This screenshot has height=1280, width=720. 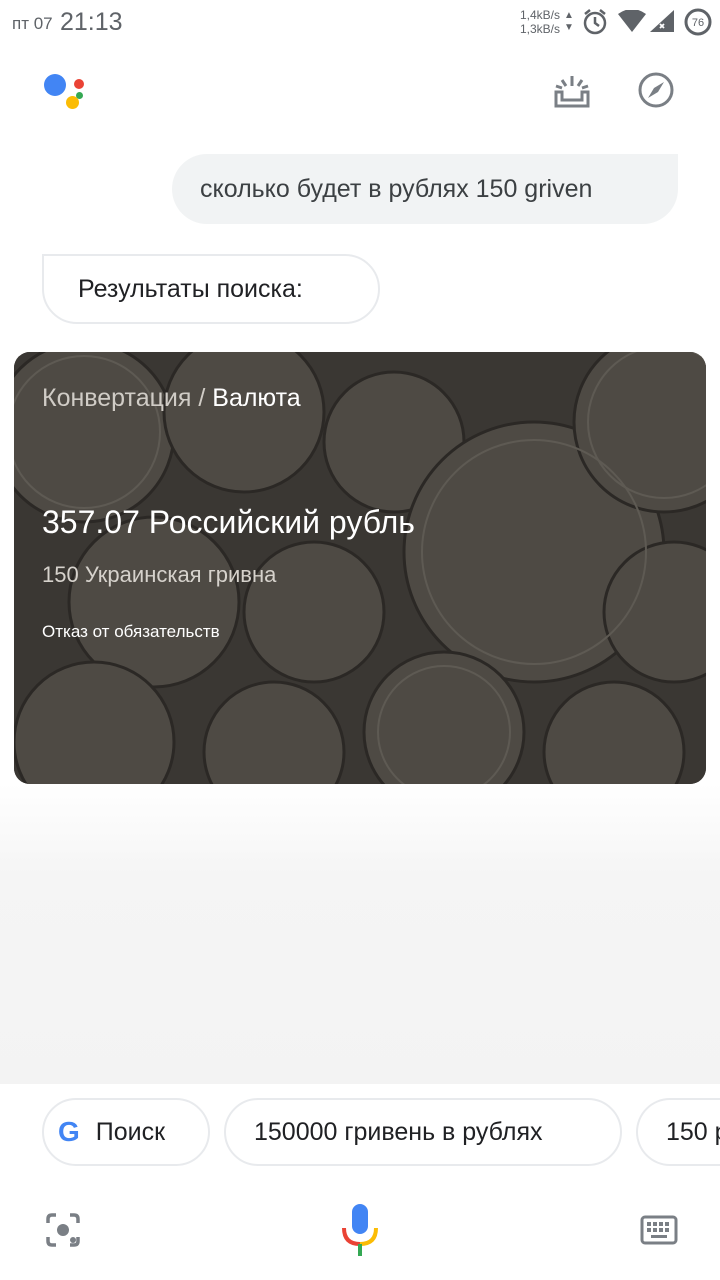 What do you see at coordinates (540, 29) in the screenshot?
I see `speed-down: 1,3kB/s` at bounding box center [540, 29].